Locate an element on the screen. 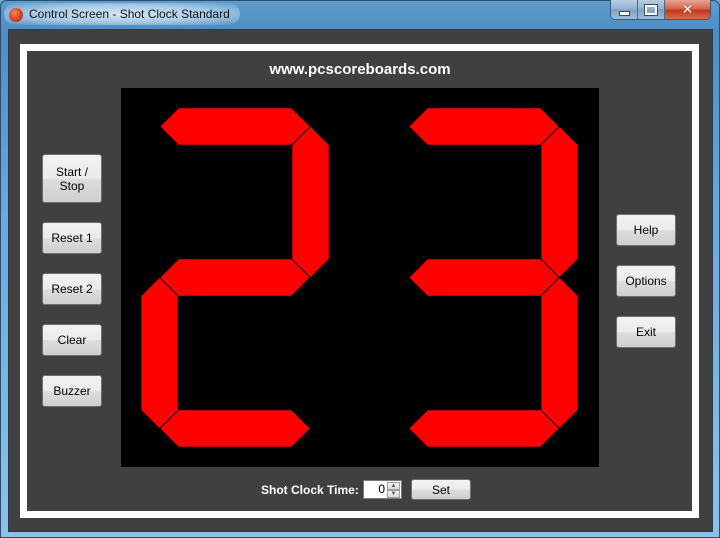 The width and height of the screenshot is (720, 538). spin-up-button: ▲ is located at coordinates (393, 486).